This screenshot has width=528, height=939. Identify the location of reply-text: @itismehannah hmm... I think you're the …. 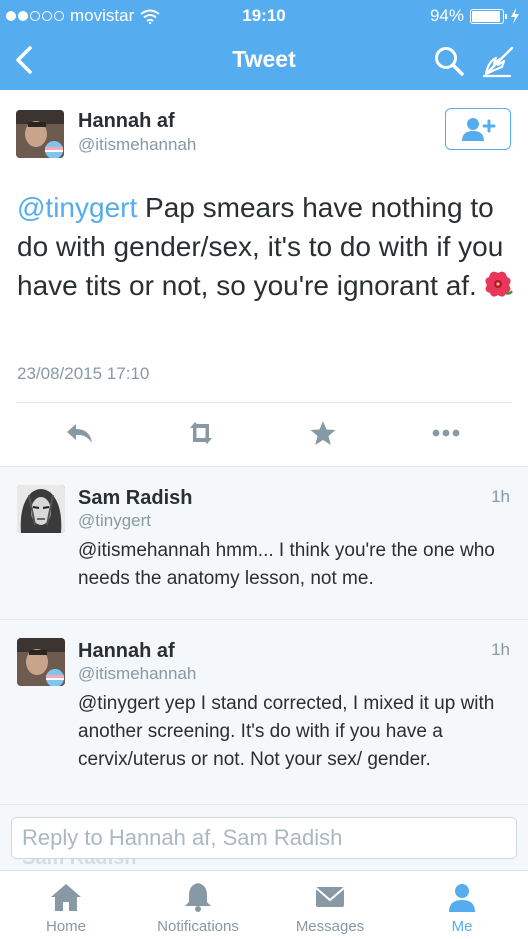
(286, 564).